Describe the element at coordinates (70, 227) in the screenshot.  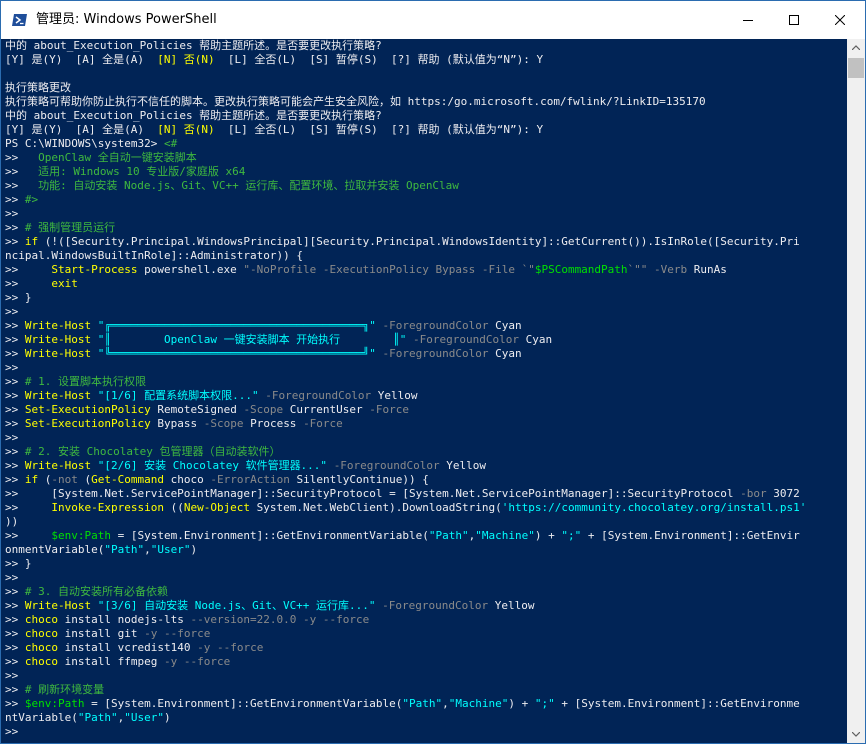
I see `console-text: # 强制管理员运行` at that location.